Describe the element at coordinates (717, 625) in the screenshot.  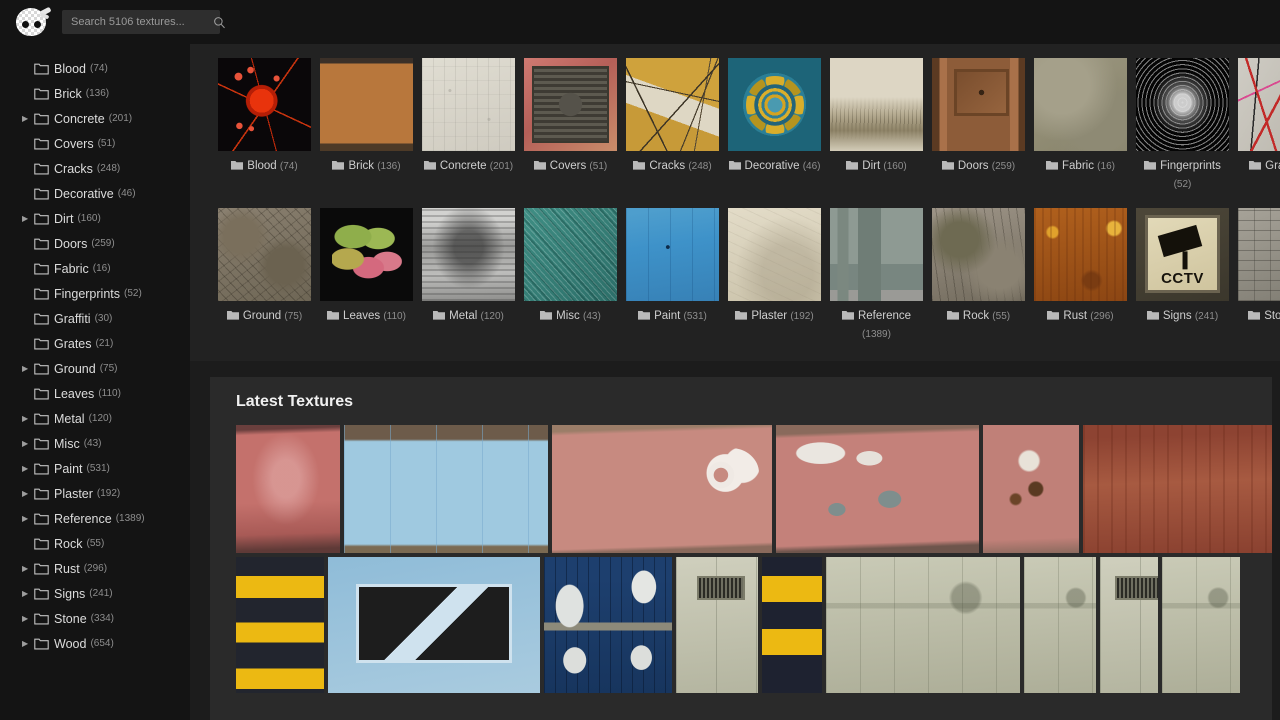
I see `grey-vent-door-texture` at that location.